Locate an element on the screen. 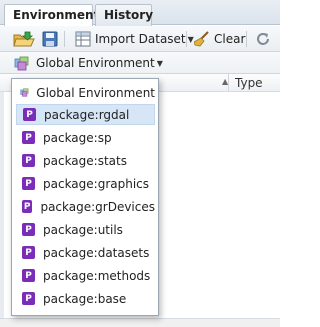 The width and height of the screenshot is (320, 327). menu-item-global-environment: Global Environment is located at coordinates (85, 92).